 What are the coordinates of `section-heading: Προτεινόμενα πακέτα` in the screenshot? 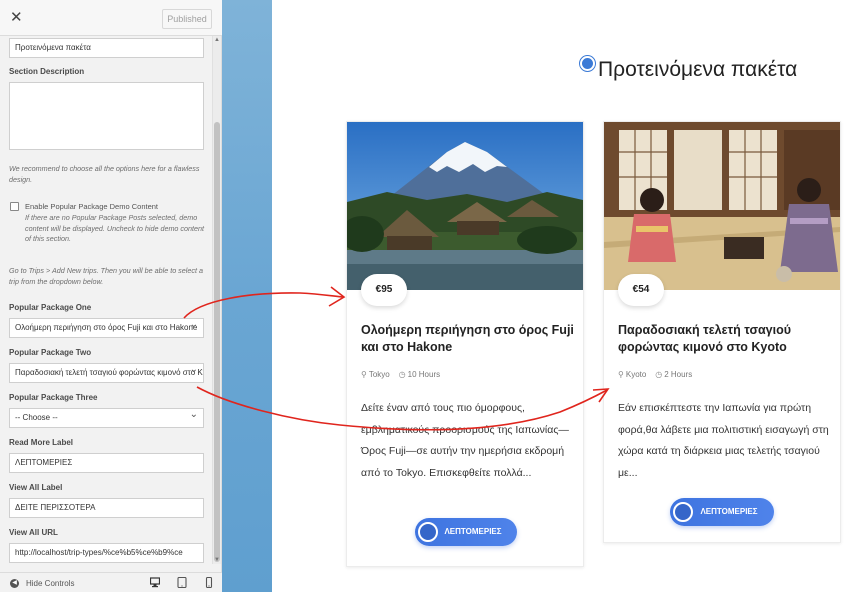 It's located at (689, 69).